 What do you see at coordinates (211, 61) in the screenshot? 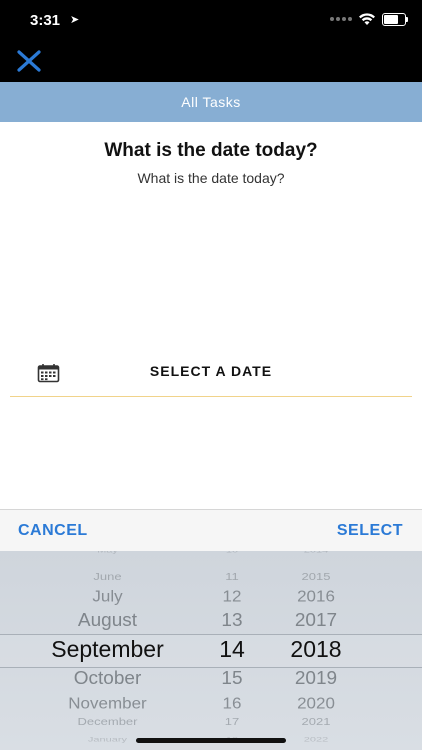
I see `top-navbar` at bounding box center [211, 61].